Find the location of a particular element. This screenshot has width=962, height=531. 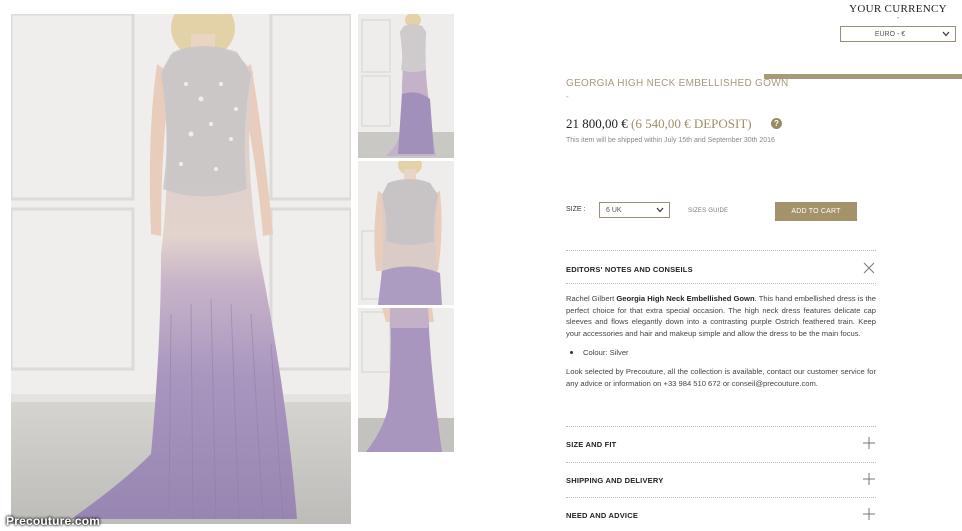

price-line: 21 800,00 € (6 540,00 € DEPOSIT) is located at coordinates (659, 124).